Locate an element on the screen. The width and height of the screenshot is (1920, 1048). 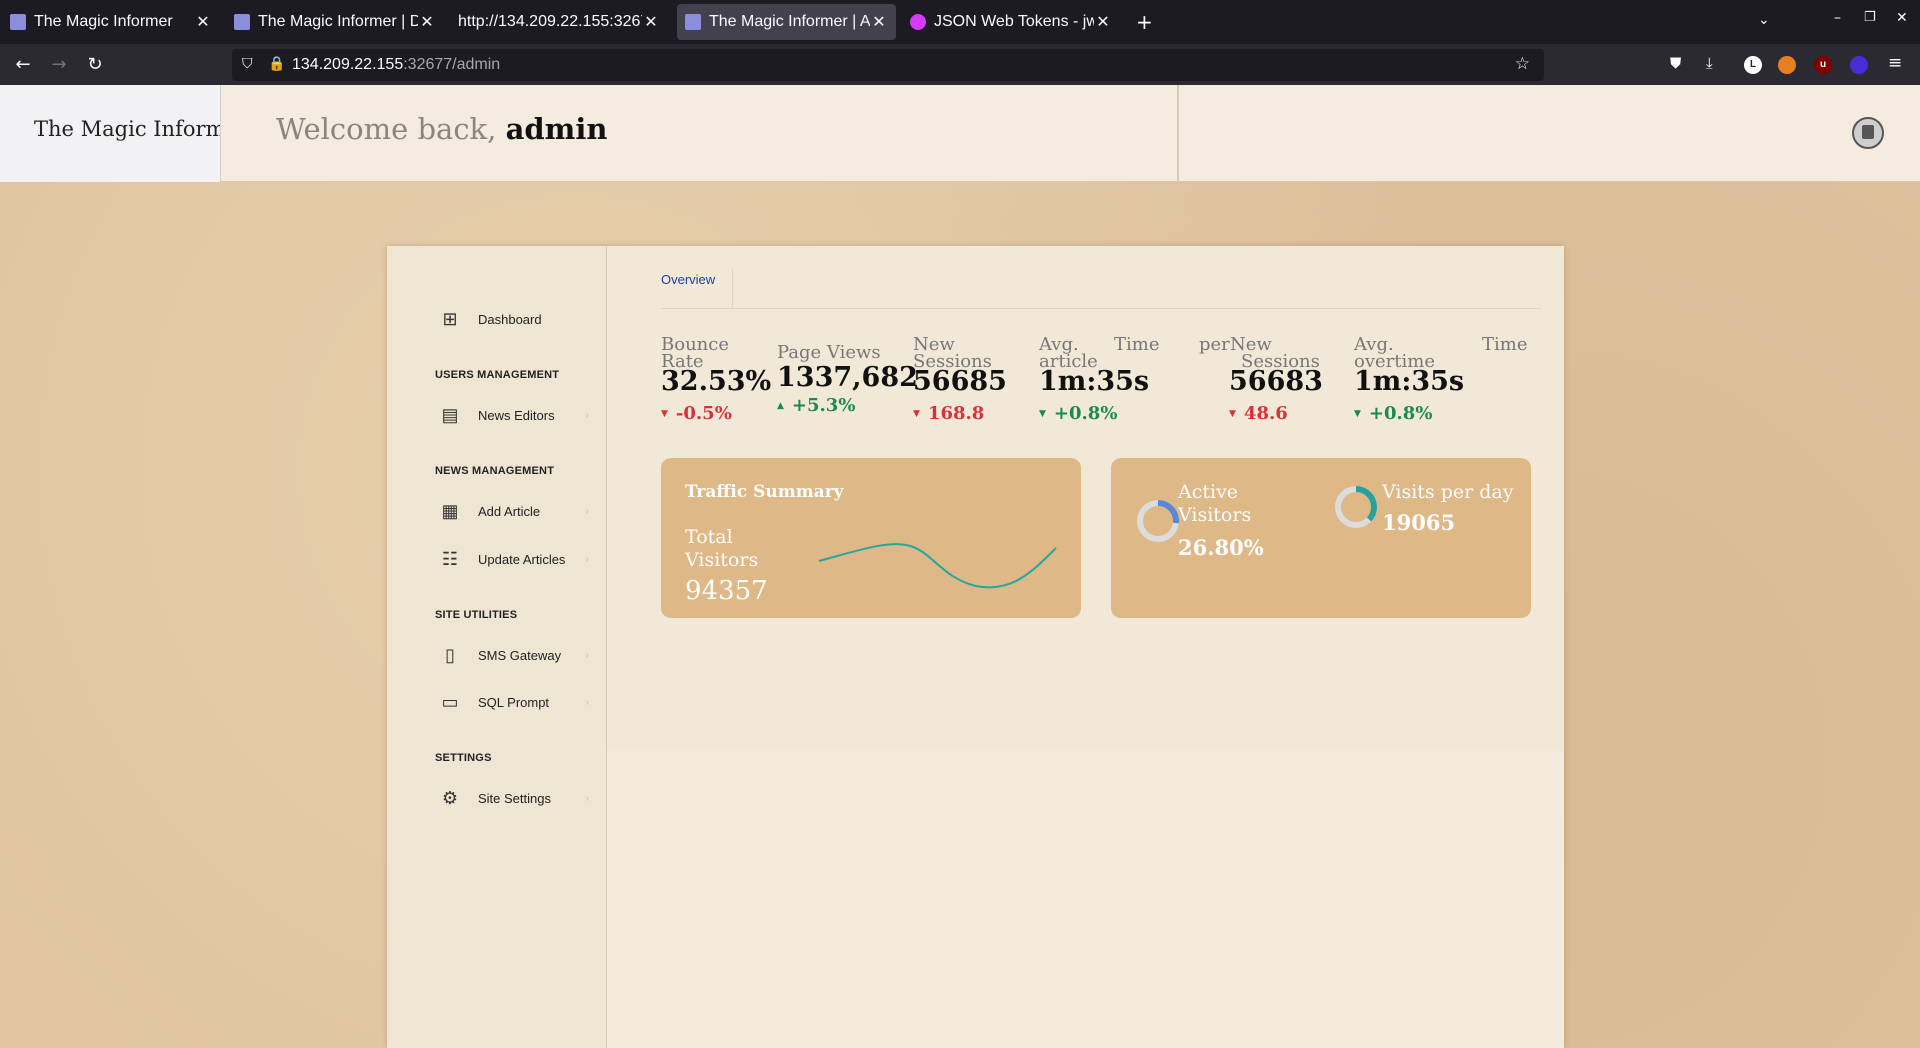
stat-label: Bounce Rate is located at coordinates (695, 353).